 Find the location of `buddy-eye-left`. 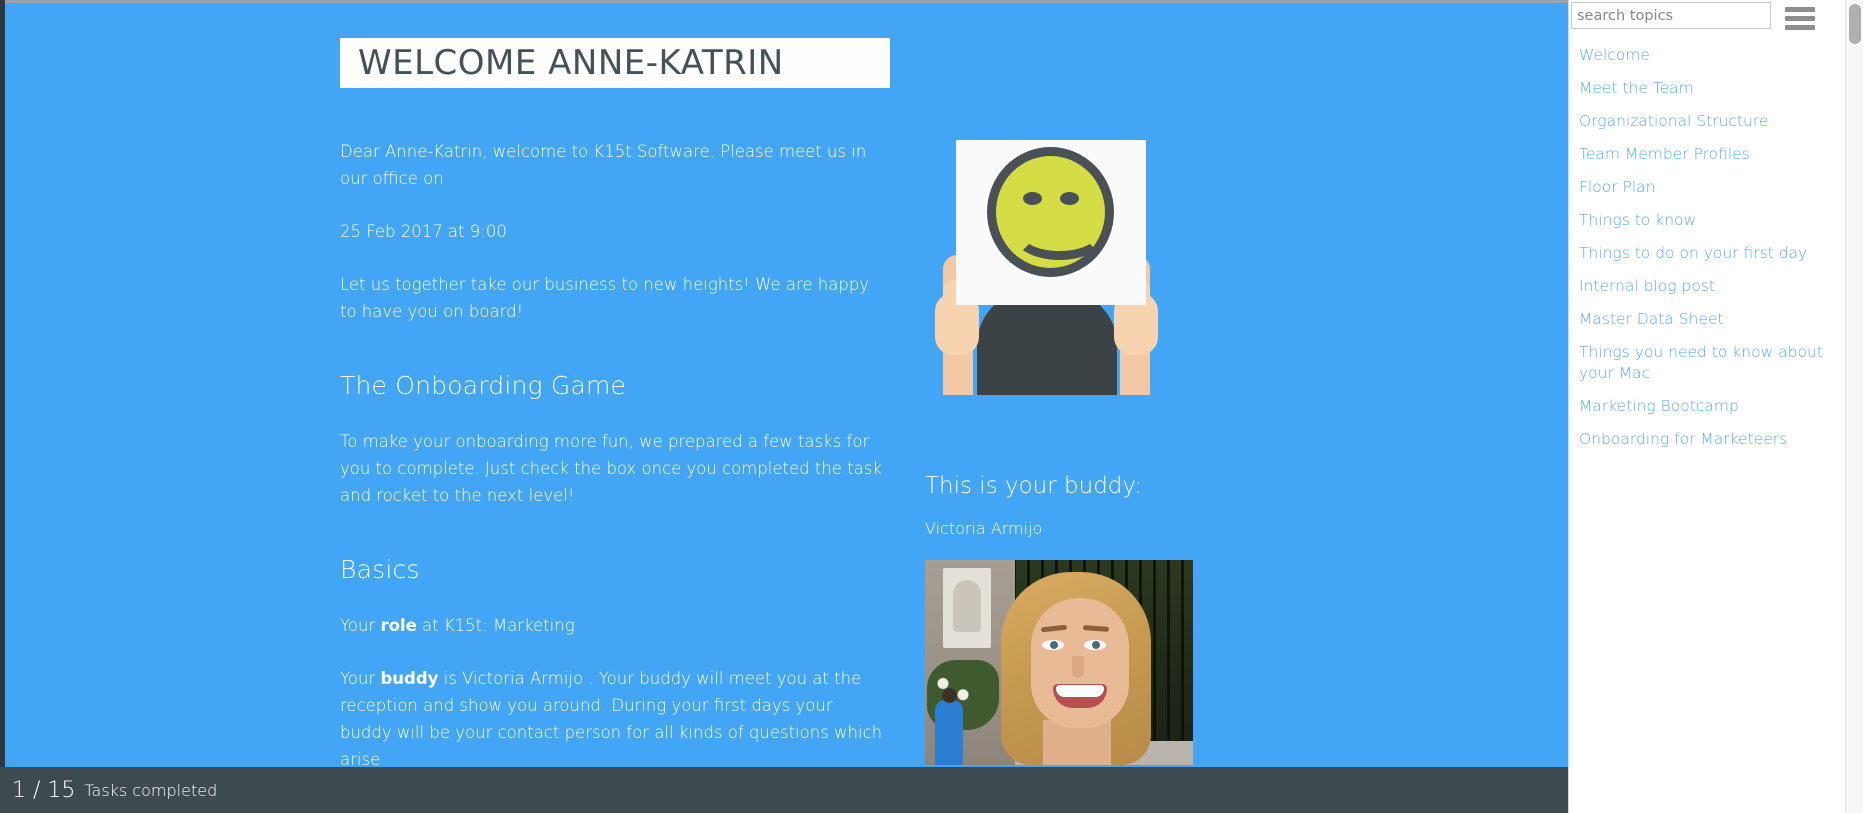

buddy-eye-left is located at coordinates (1053, 645).